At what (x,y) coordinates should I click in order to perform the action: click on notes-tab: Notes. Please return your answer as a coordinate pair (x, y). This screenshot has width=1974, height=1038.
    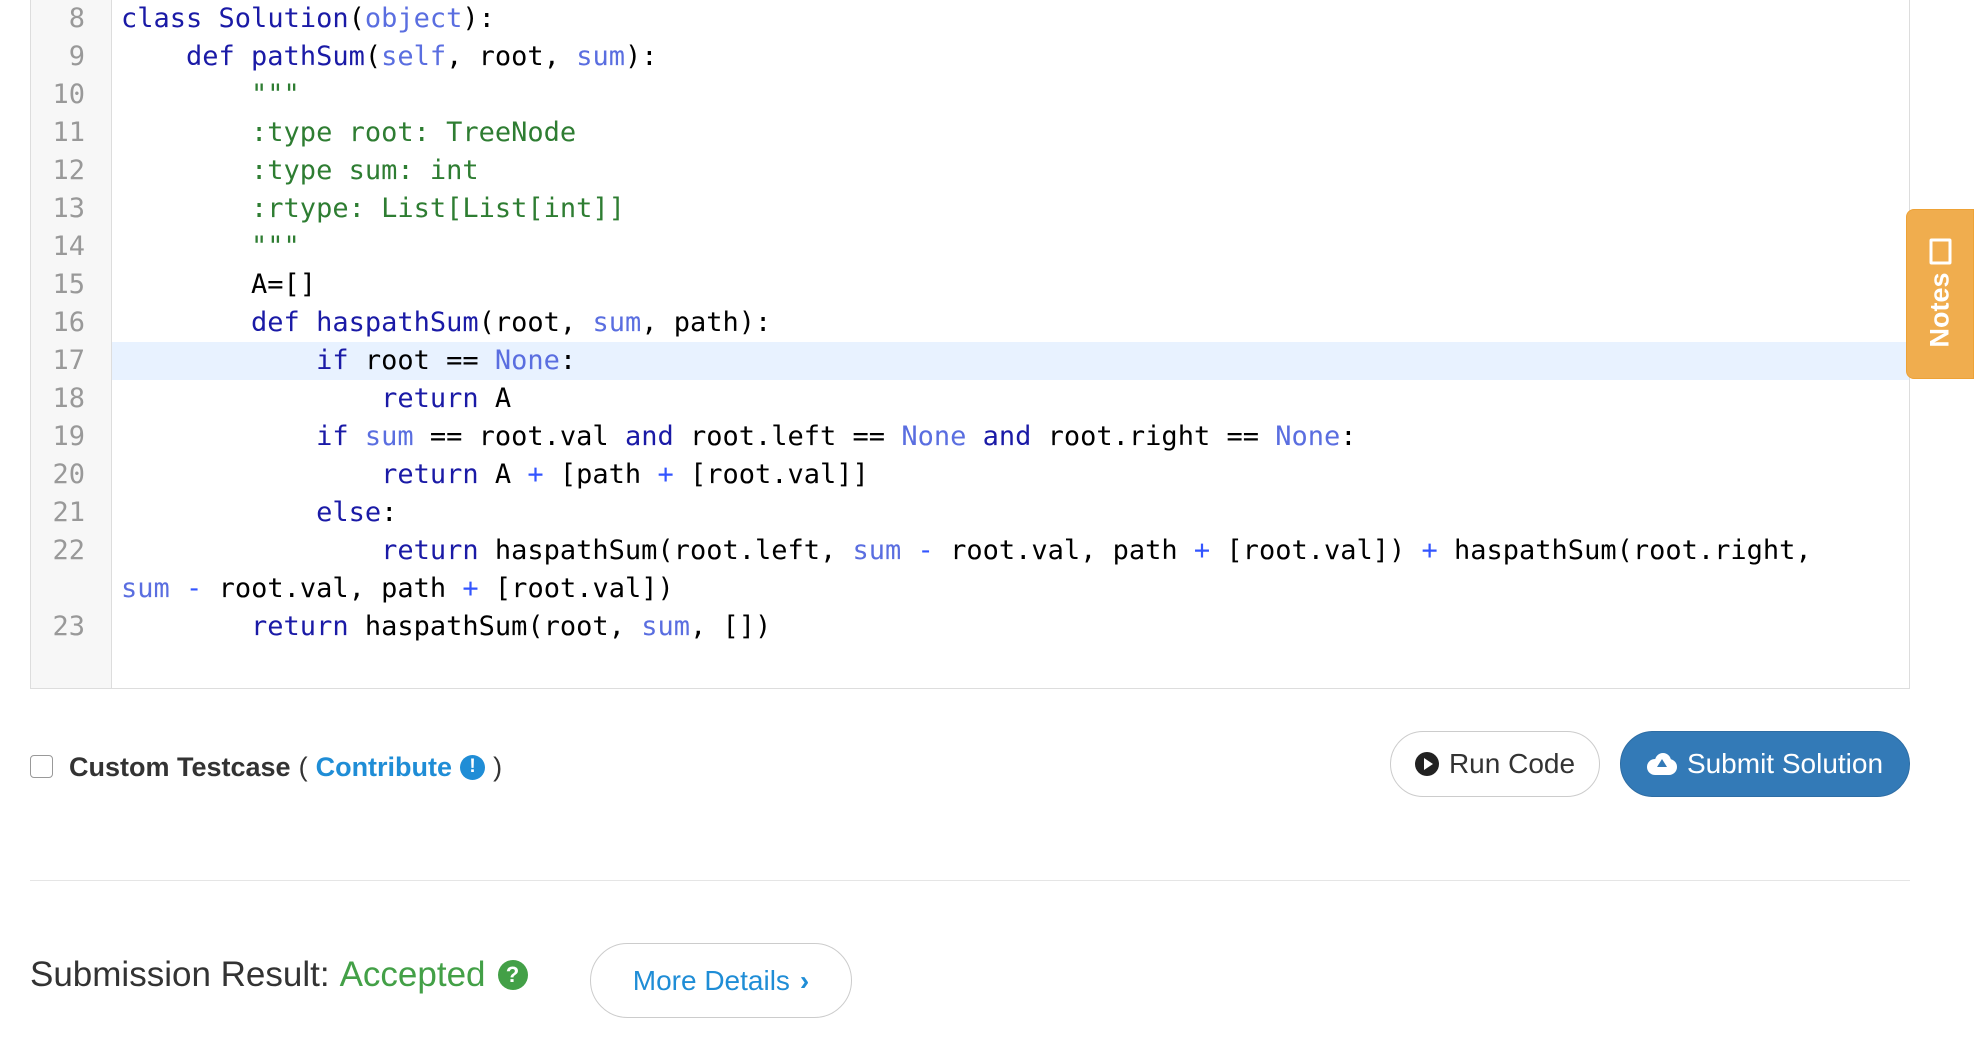
    Looking at the image, I should click on (1940, 294).